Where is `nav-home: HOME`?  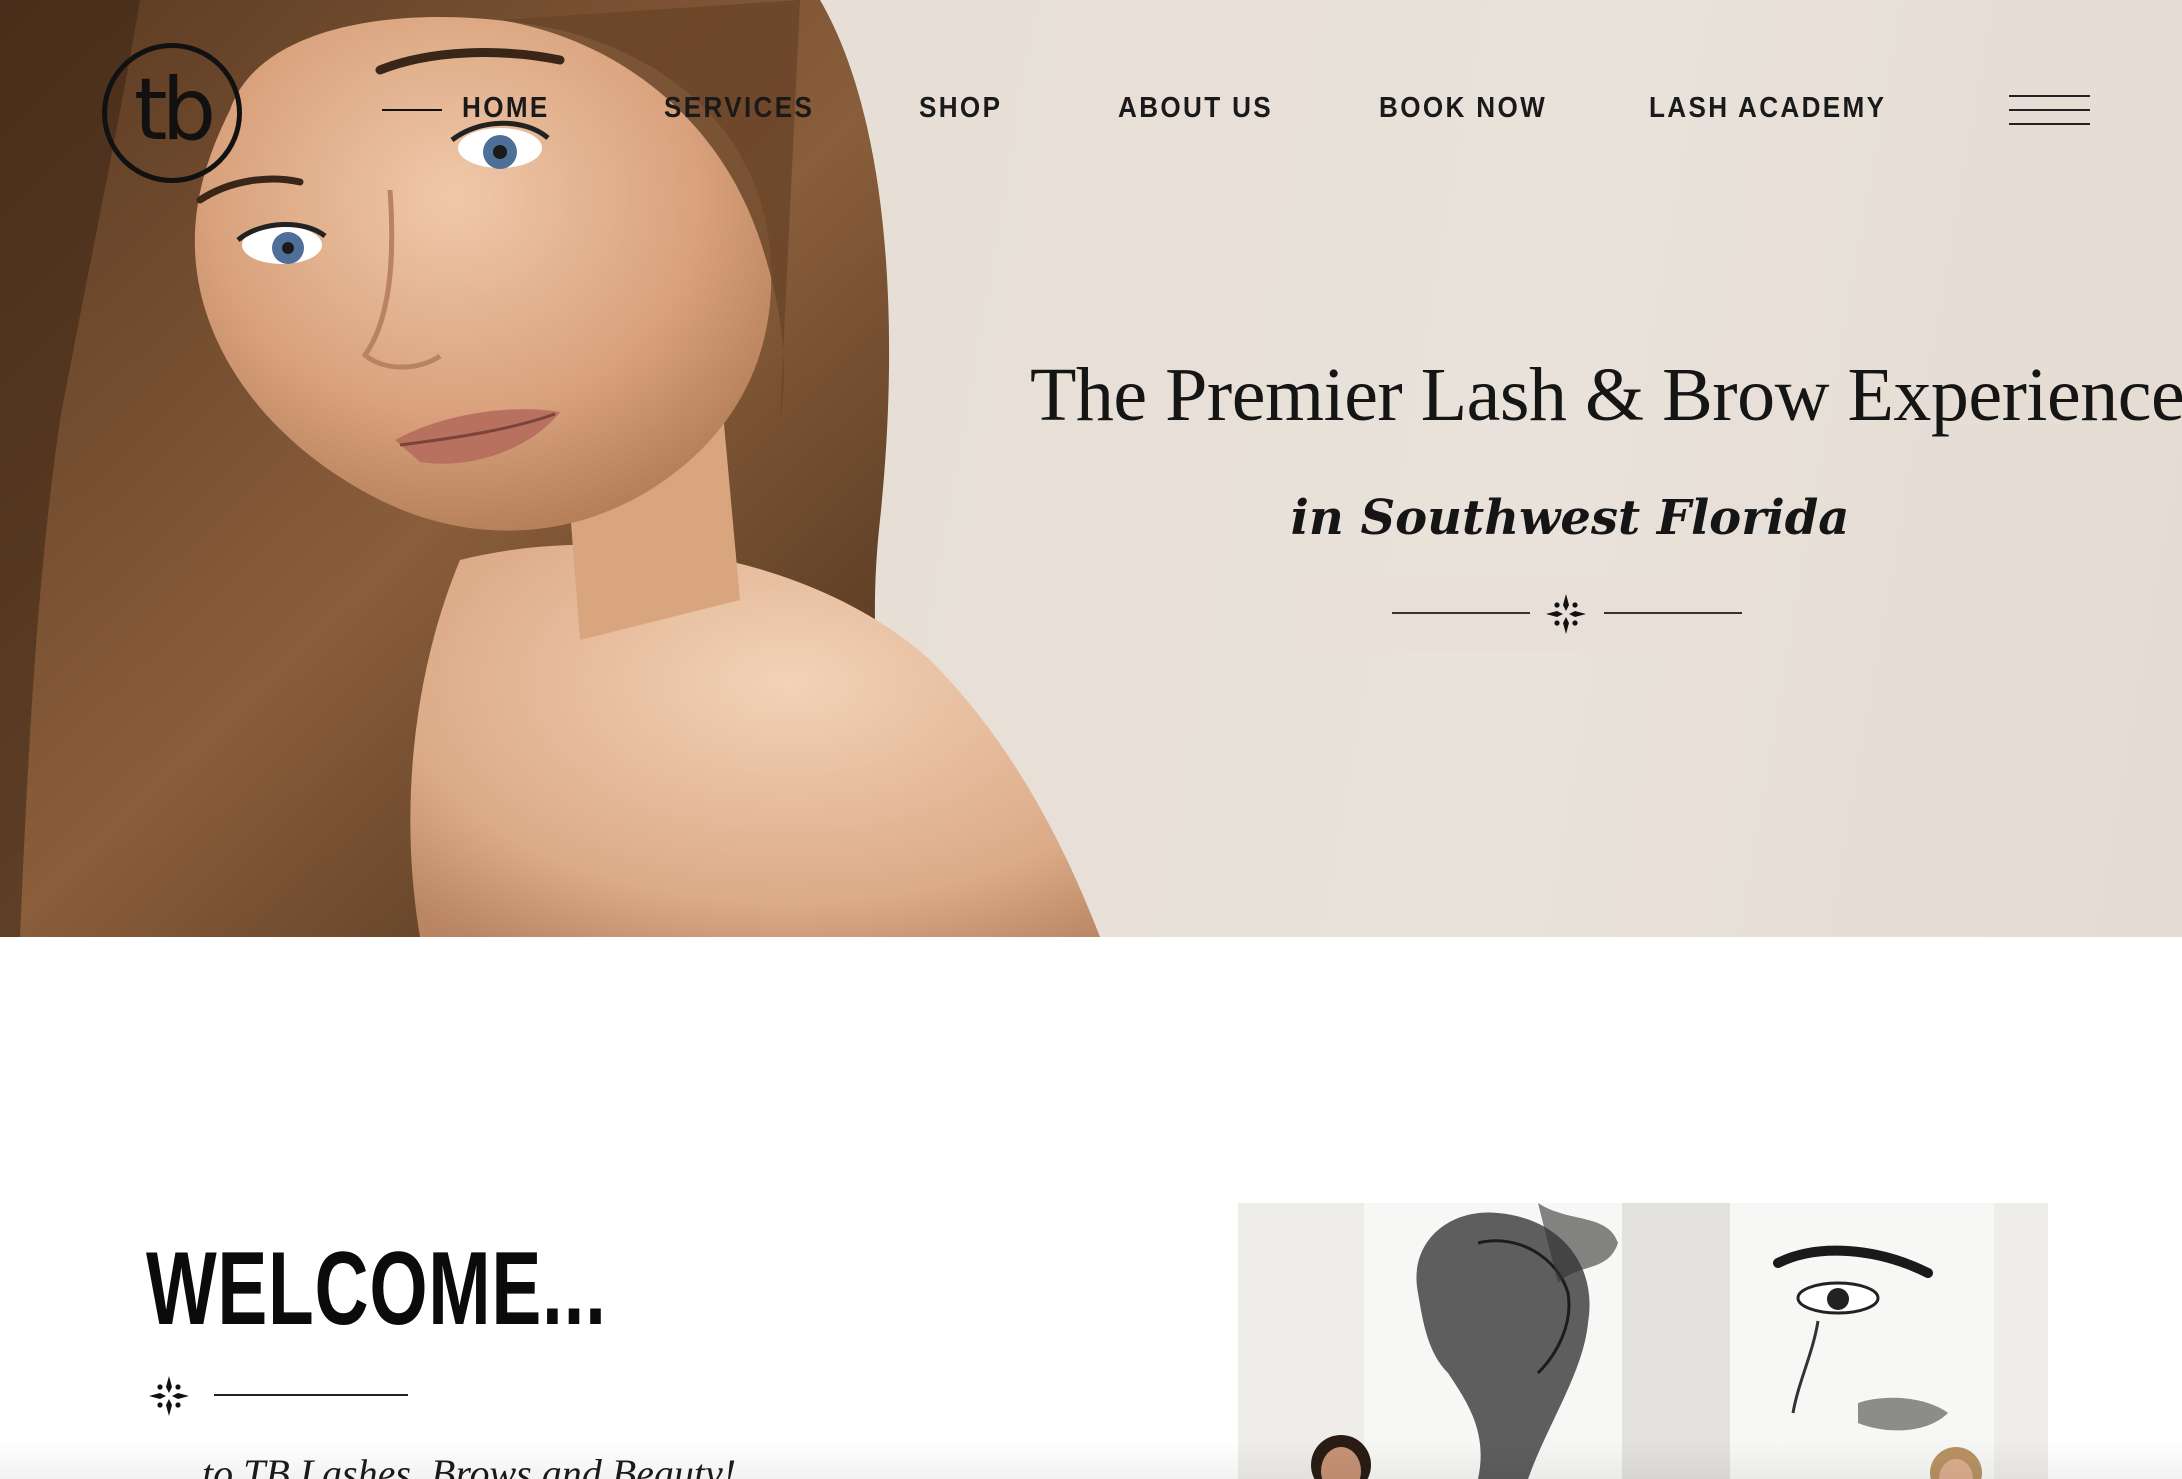 nav-home: HOME is located at coordinates (506, 108).